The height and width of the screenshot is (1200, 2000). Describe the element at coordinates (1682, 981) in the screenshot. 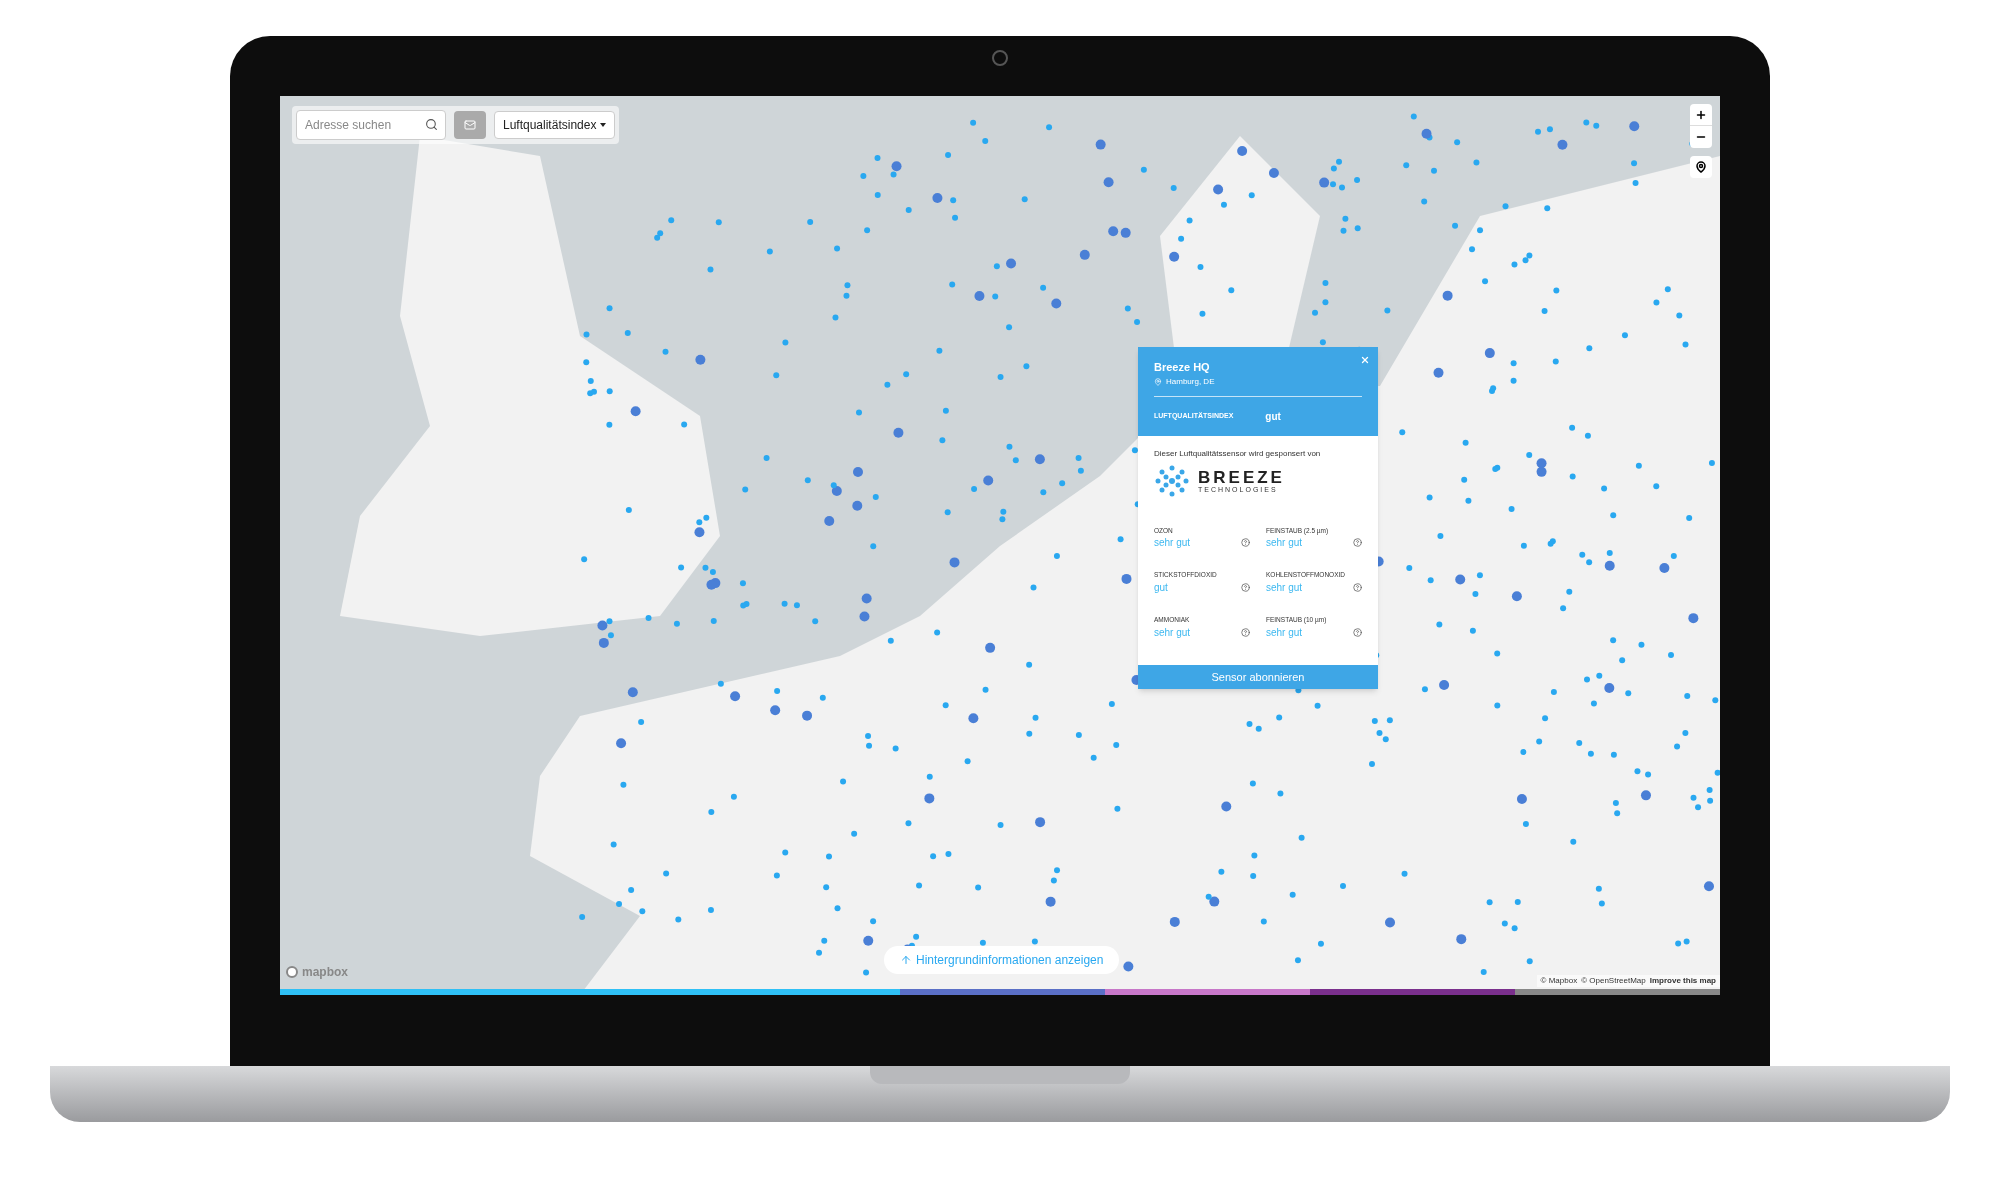

I see `improve-map-link: Improve this map` at that location.